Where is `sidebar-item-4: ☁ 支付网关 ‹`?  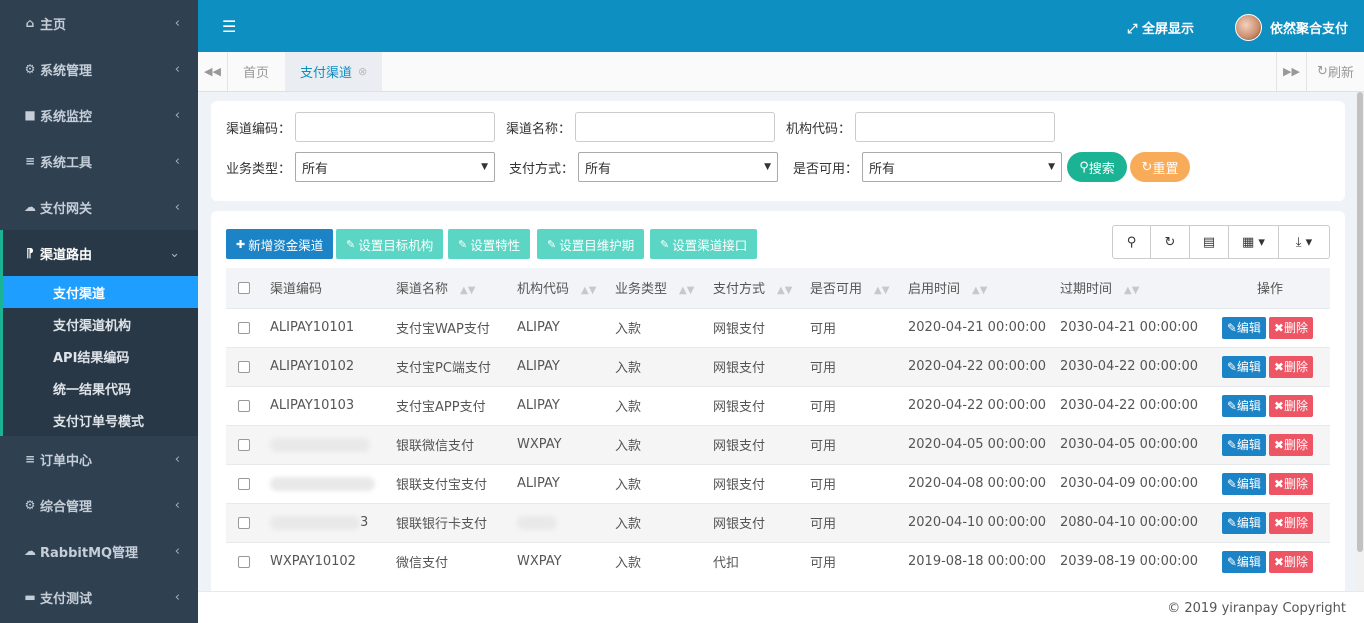 sidebar-item-4: ☁ 支付网关 ‹ is located at coordinates (99, 207).